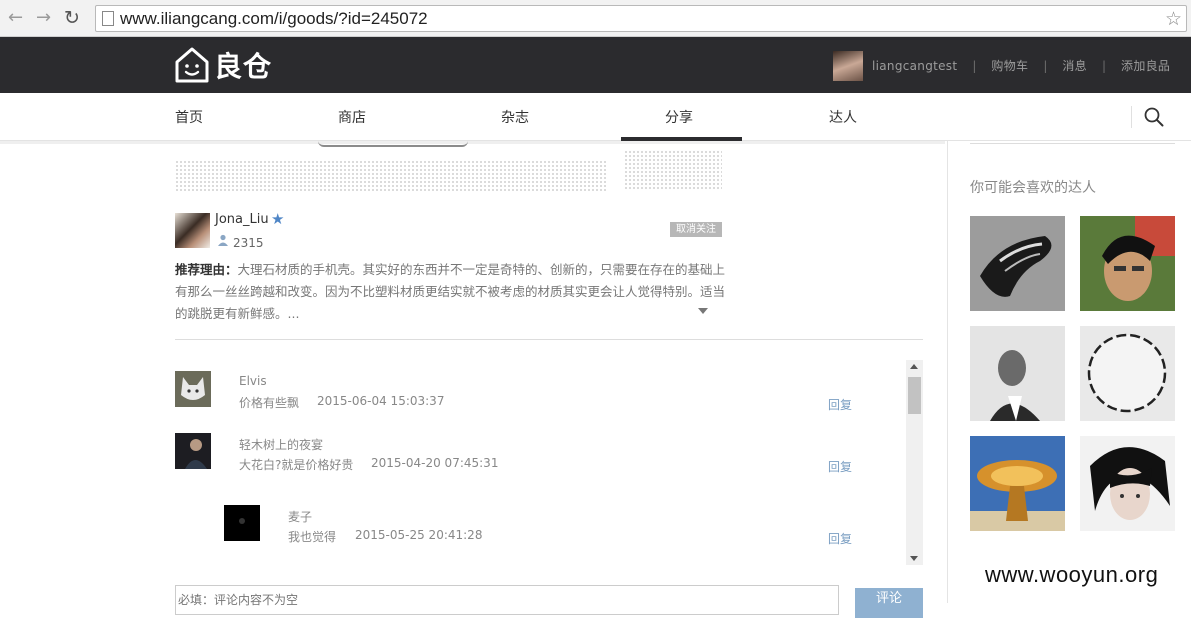 The height and width of the screenshot is (618, 1191). What do you see at coordinates (947, 372) in the screenshot?
I see `sidebar-divider` at bounding box center [947, 372].